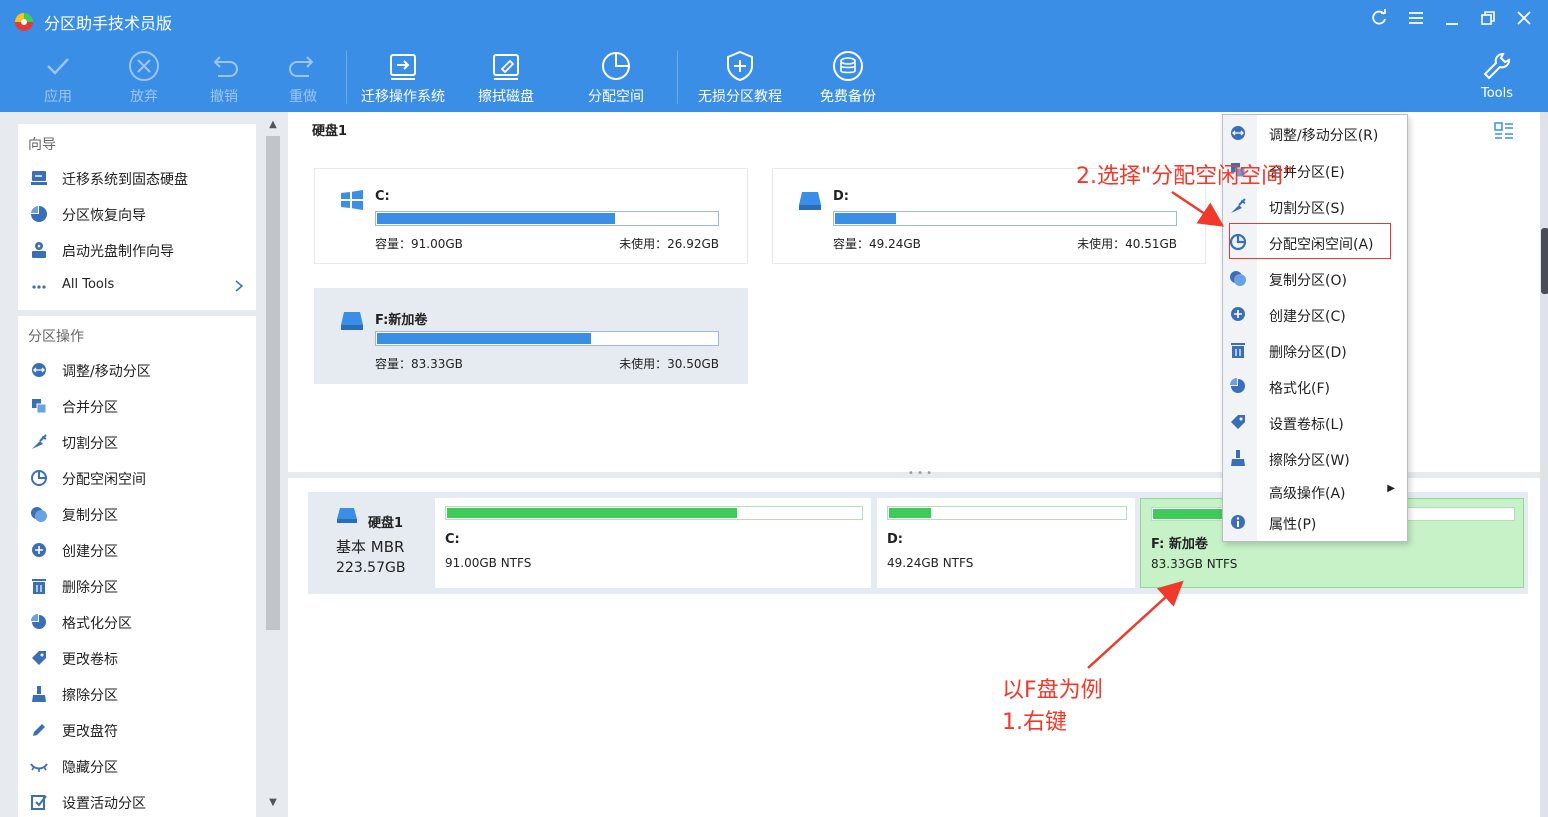 The height and width of the screenshot is (817, 1548). Describe the element at coordinates (1006, 543) in the screenshot. I see `disk-map-partition-d: D: 49.24GB NTFS` at that location.